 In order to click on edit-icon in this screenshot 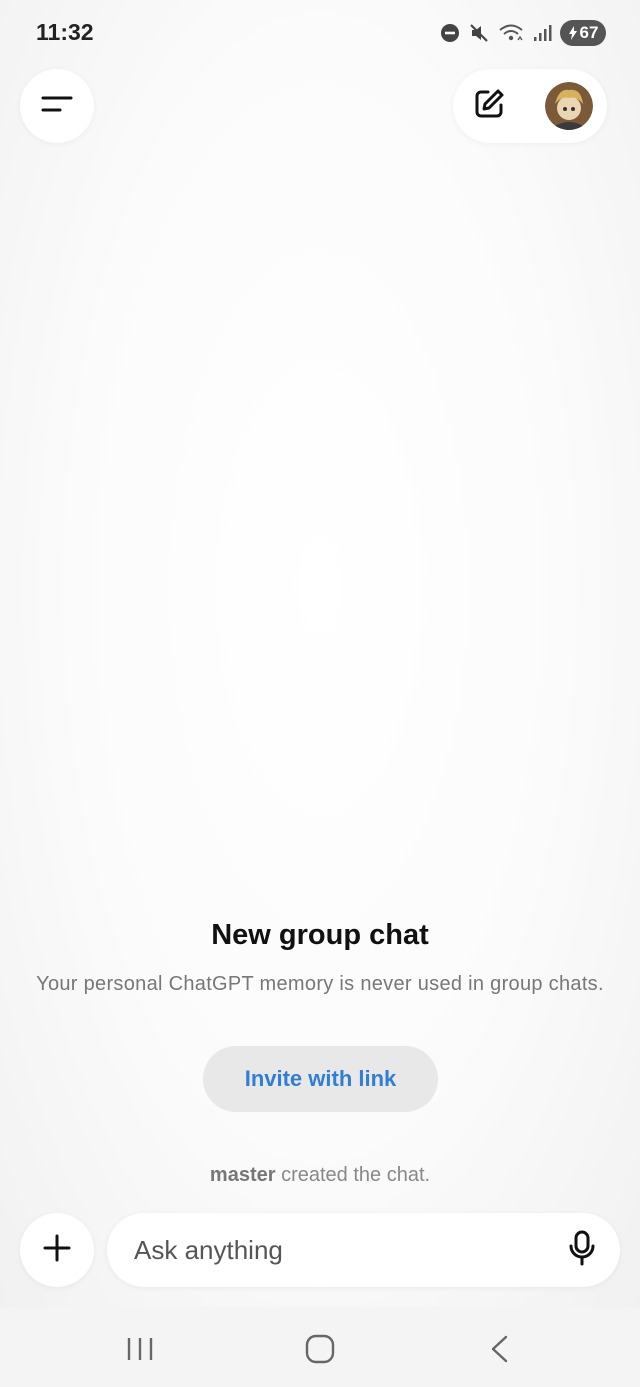, I will do `click(489, 106)`.